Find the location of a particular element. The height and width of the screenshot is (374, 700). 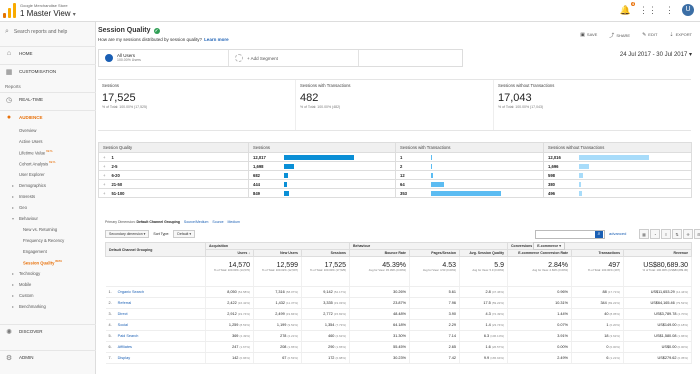

table-cell: 1.6 (26.57%) is located at coordinates (484, 347).